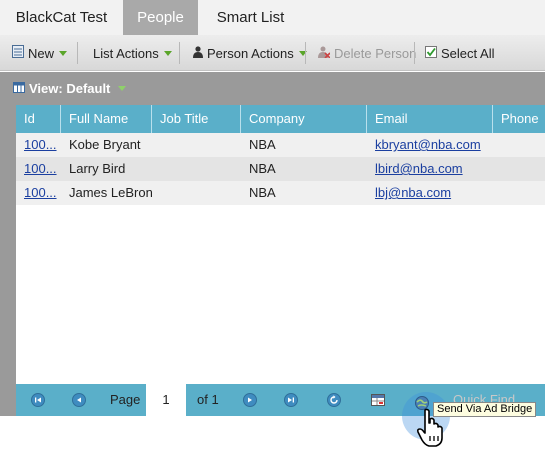 Image resolution: width=545 pixels, height=455 pixels. I want to click on person-actions-label: Person Actions, so click(250, 53).